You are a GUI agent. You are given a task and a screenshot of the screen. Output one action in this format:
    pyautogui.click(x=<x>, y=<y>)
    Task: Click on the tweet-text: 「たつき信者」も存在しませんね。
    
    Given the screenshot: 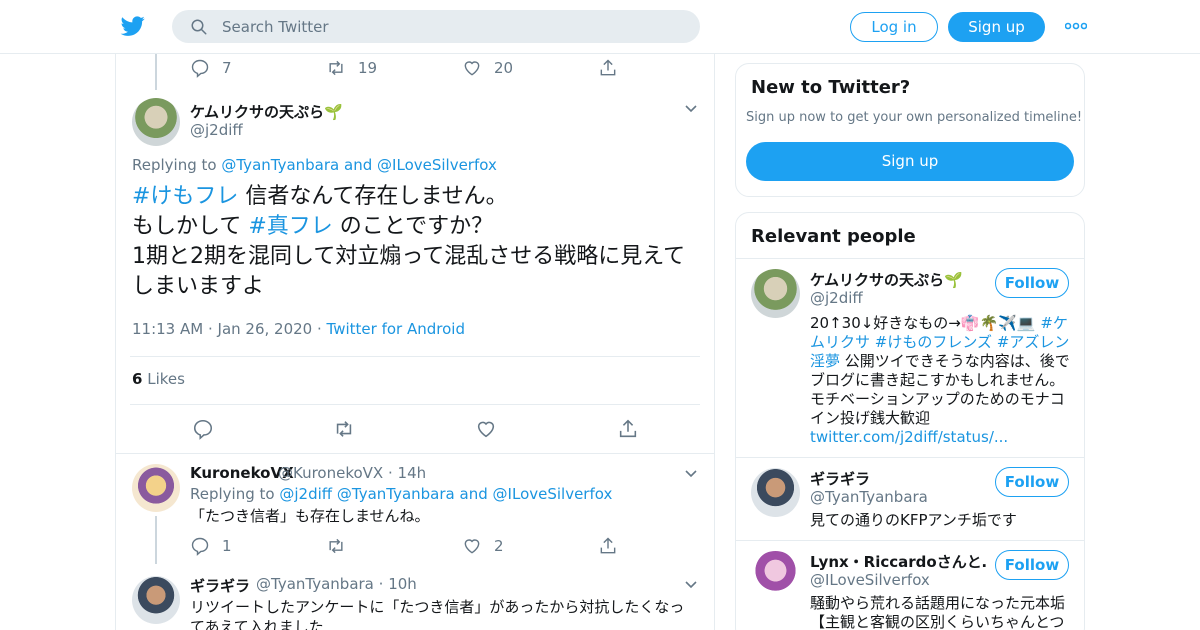 What is the action you would take?
    pyautogui.click(x=310, y=516)
    